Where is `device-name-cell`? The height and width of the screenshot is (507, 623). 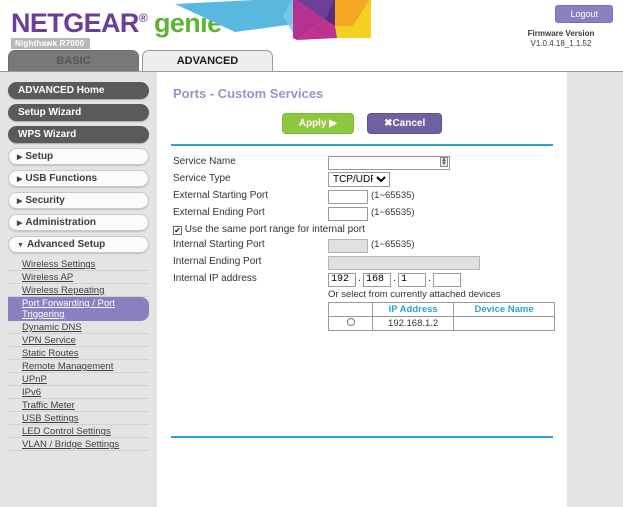 device-name-cell is located at coordinates (504, 323).